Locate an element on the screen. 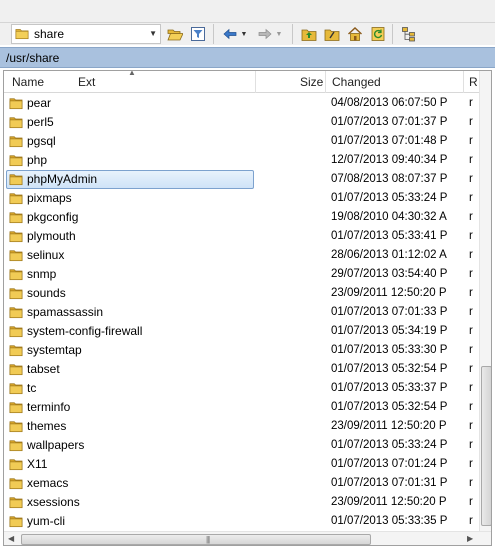 The height and width of the screenshot is (548, 495). vertical-scrollbar is located at coordinates (485, 302).